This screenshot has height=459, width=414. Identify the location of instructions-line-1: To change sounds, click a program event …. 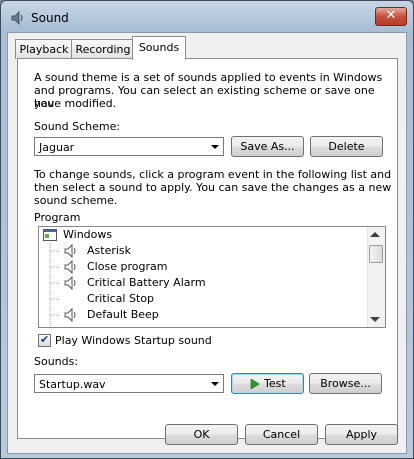
(213, 174).